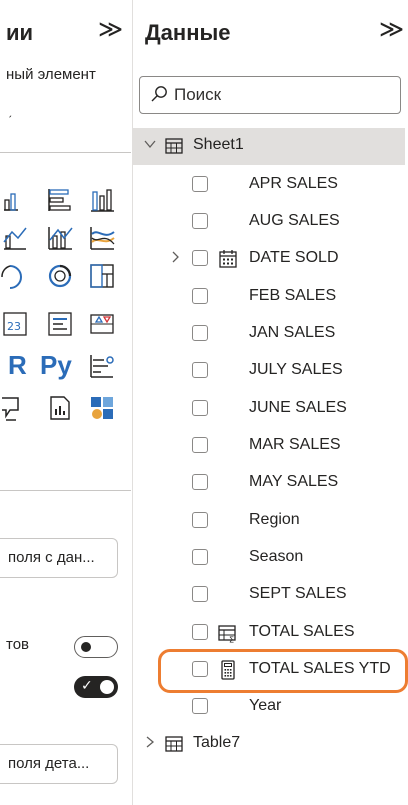 This screenshot has width=408, height=805. What do you see at coordinates (10, 111) in the screenshot?
I see `small-mark: ˏ` at bounding box center [10, 111].